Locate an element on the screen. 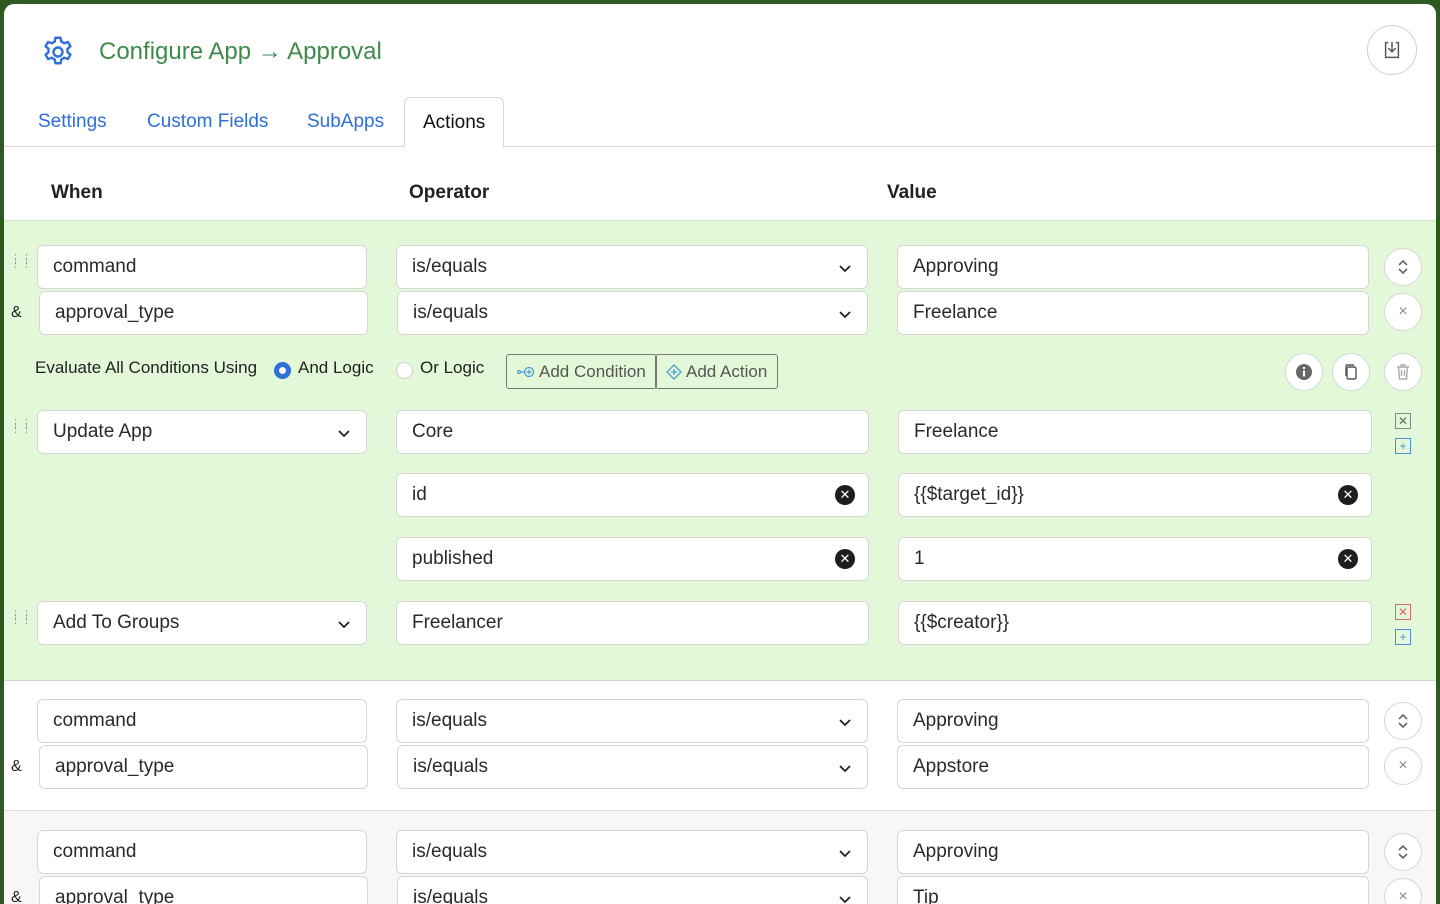 This screenshot has height=904, width=1440. param-key-input: published ✕ is located at coordinates (632, 559).